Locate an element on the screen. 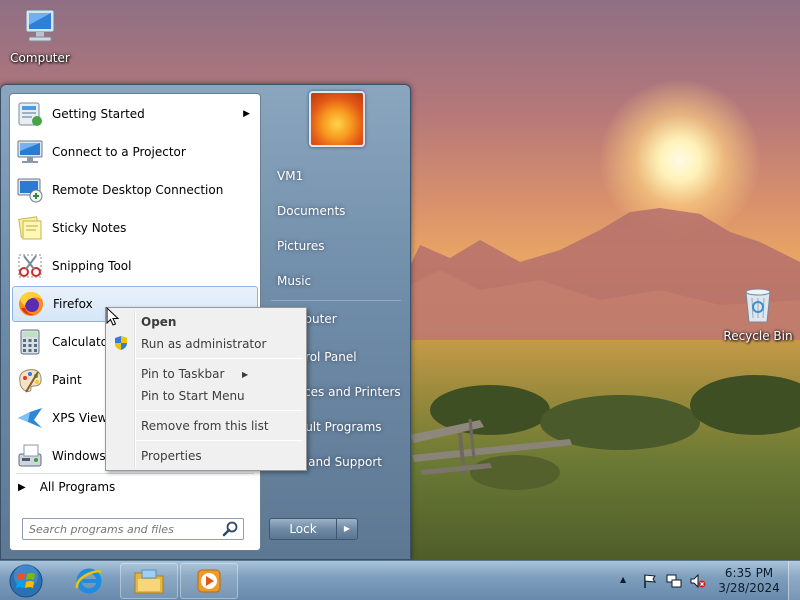 This screenshot has height=600, width=800. desktop-icon-computer: Computer is located at coordinates (40, 36).